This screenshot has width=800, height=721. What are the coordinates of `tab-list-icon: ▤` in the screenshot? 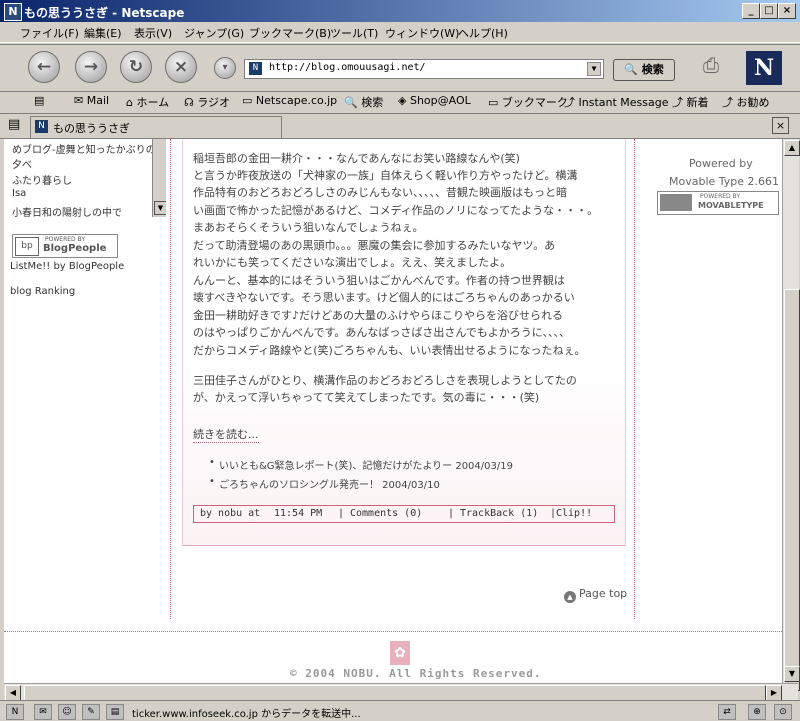 It's located at (14, 124).